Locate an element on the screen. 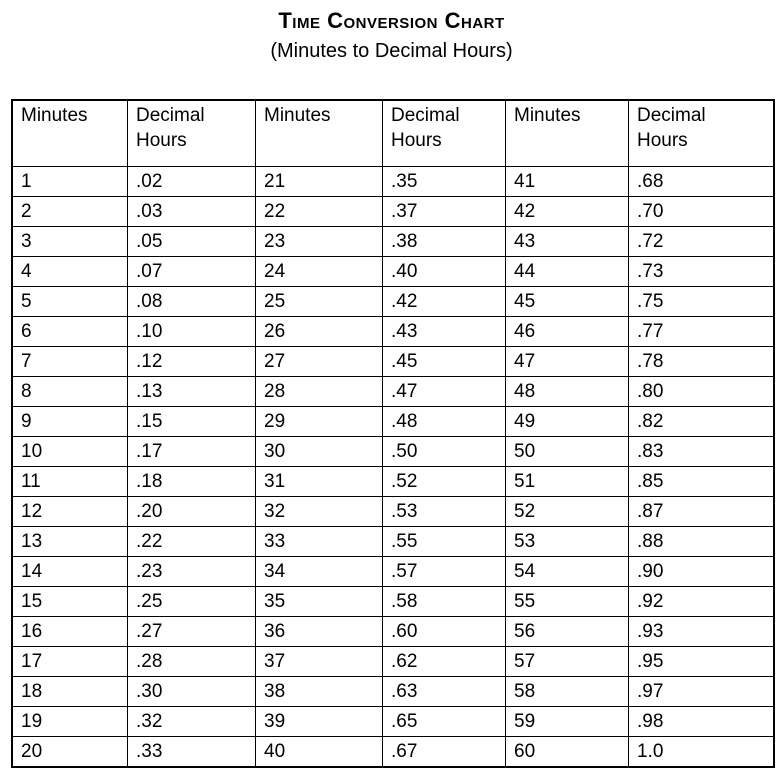 This screenshot has width=783, height=768. cell-d1: .32 is located at coordinates (191, 721).